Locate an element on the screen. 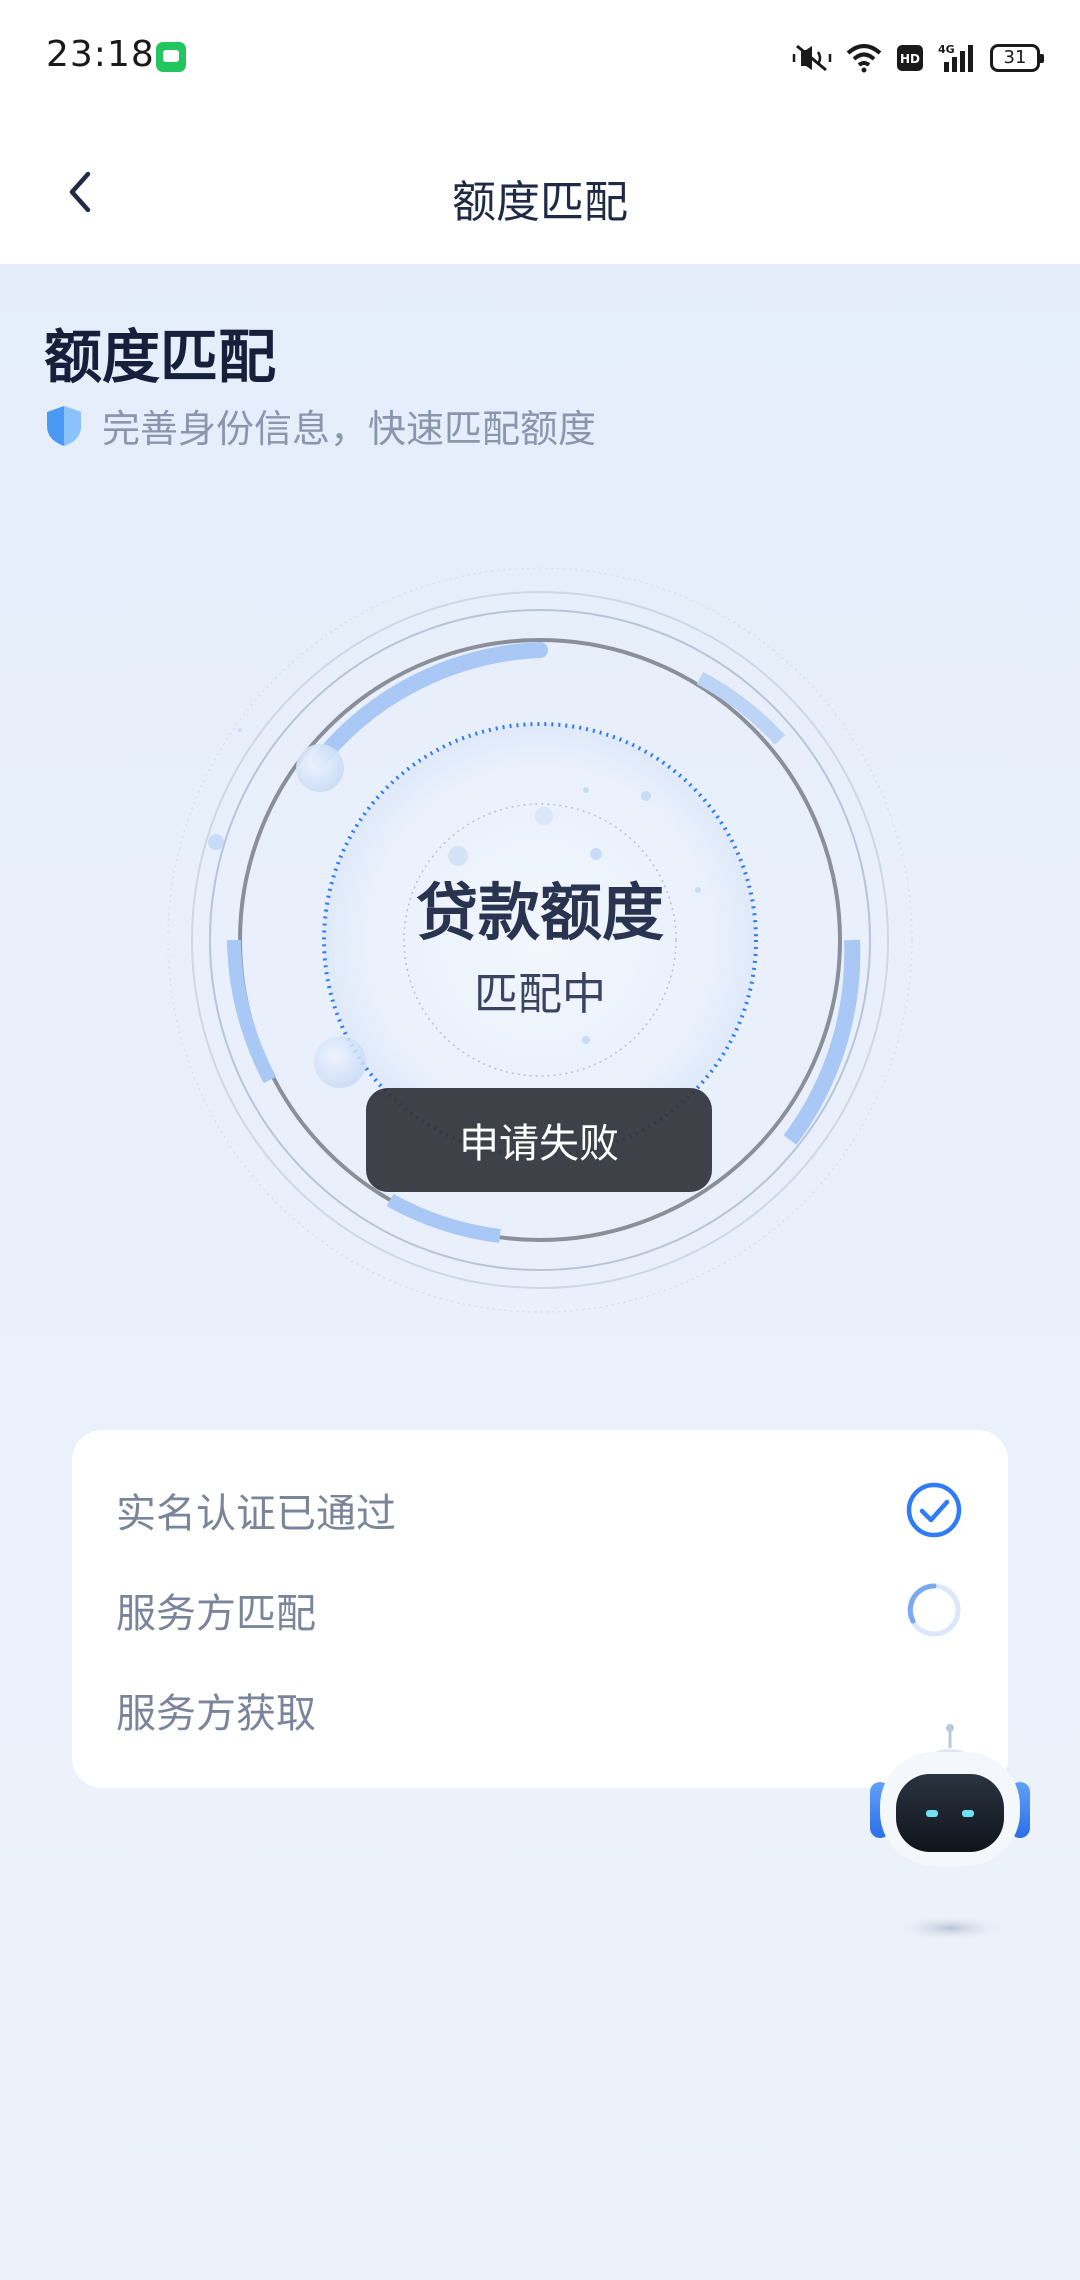 The width and height of the screenshot is (1080, 2280). error-toast: 申请失败 is located at coordinates (539, 1140).